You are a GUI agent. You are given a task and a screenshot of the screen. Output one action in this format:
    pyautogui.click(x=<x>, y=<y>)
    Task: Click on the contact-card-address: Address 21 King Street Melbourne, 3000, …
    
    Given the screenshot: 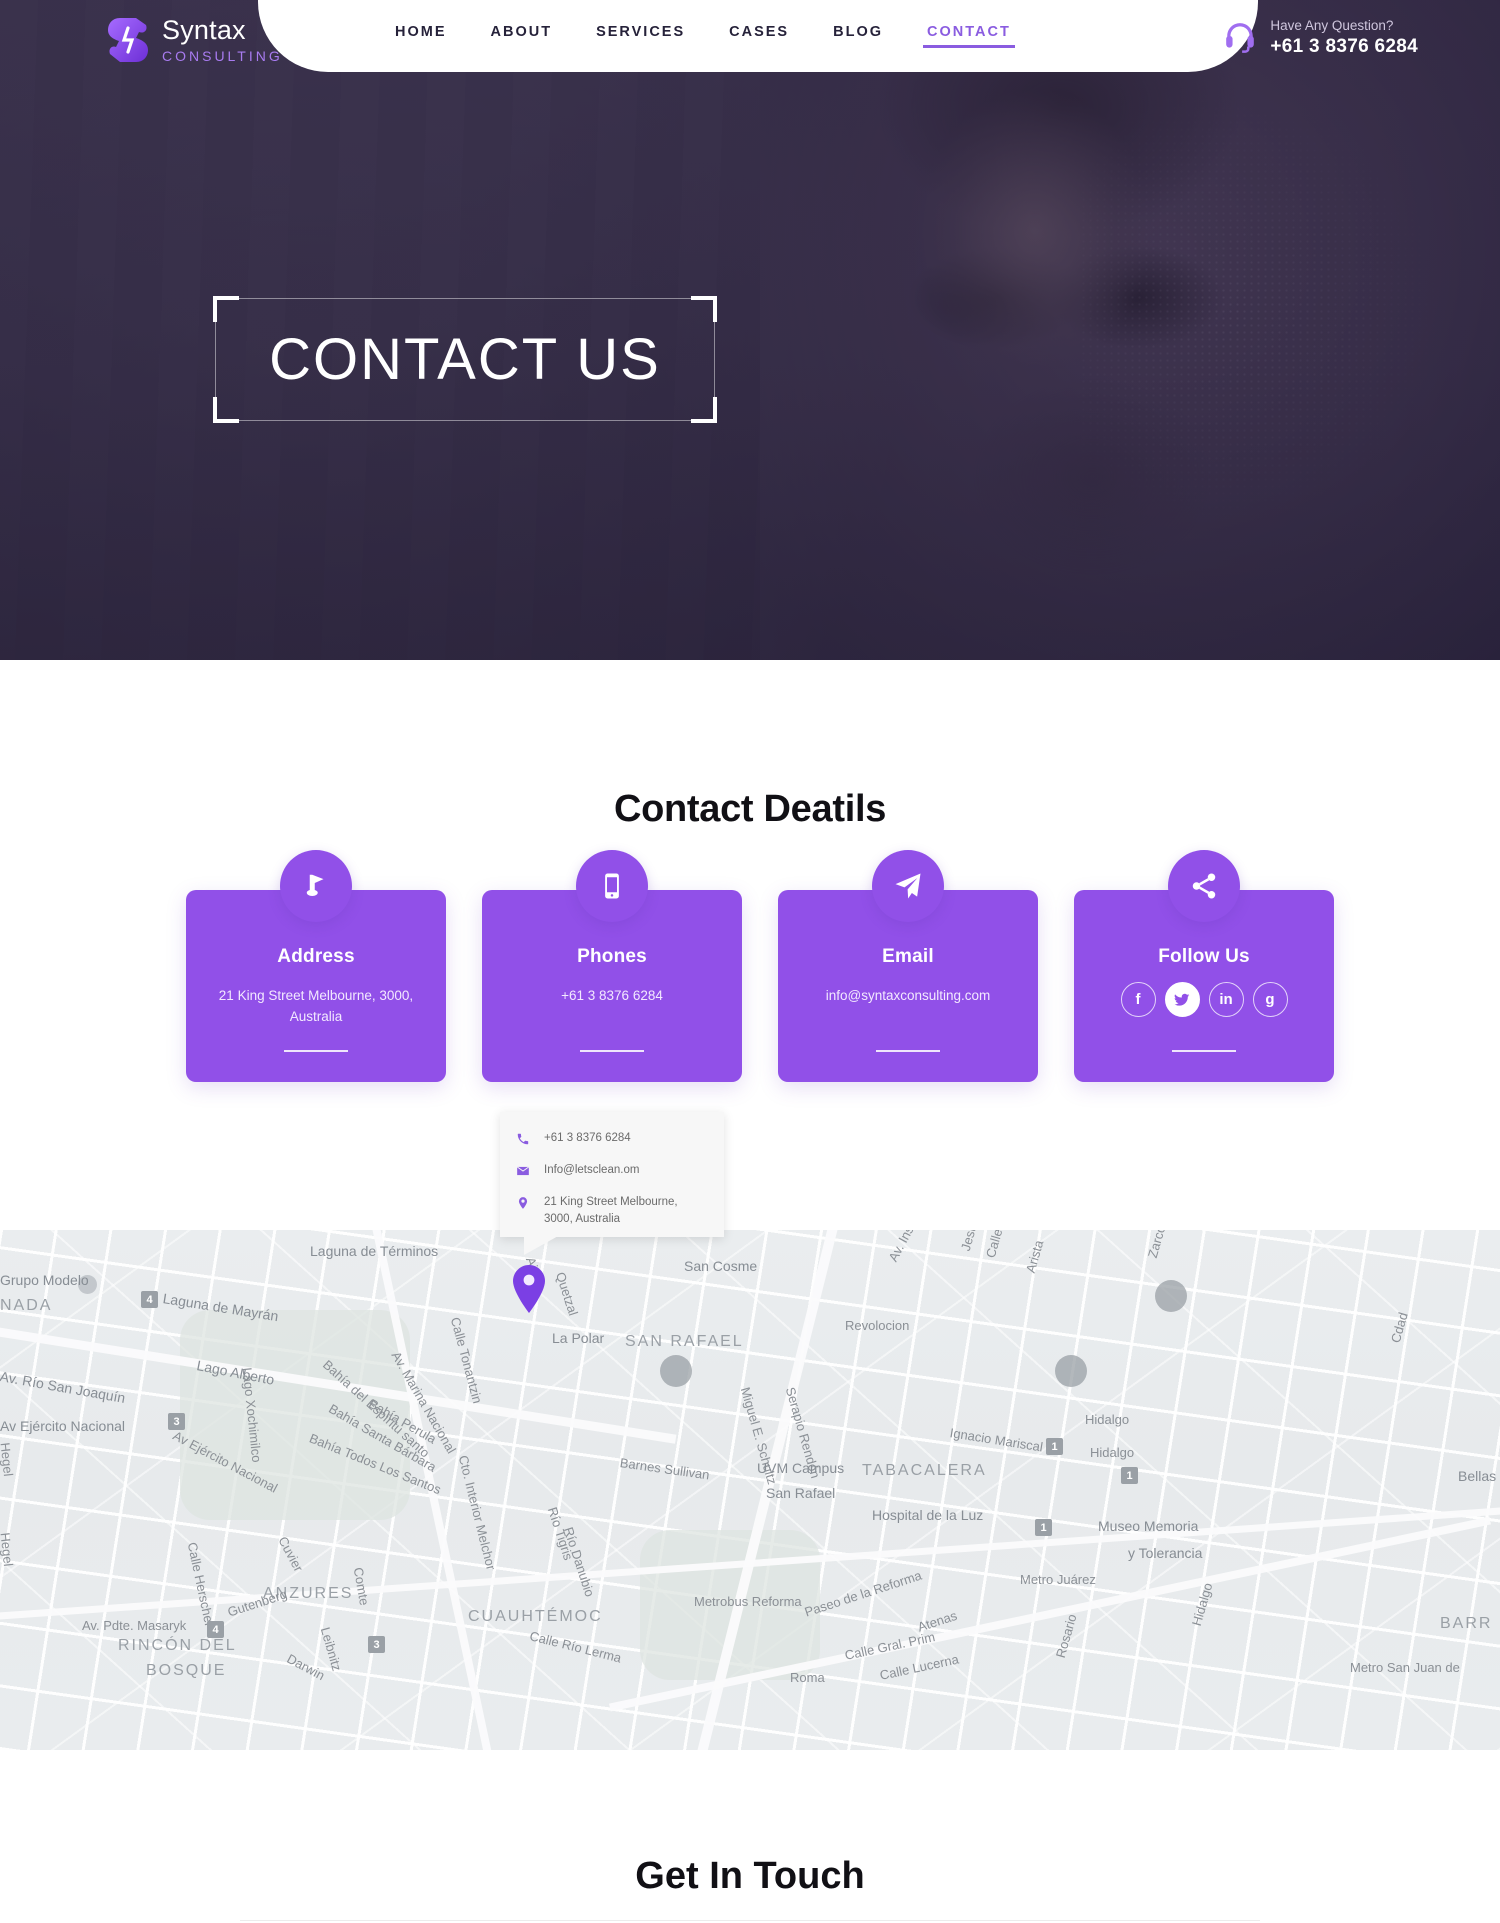 What is the action you would take?
    pyautogui.click(x=316, y=966)
    